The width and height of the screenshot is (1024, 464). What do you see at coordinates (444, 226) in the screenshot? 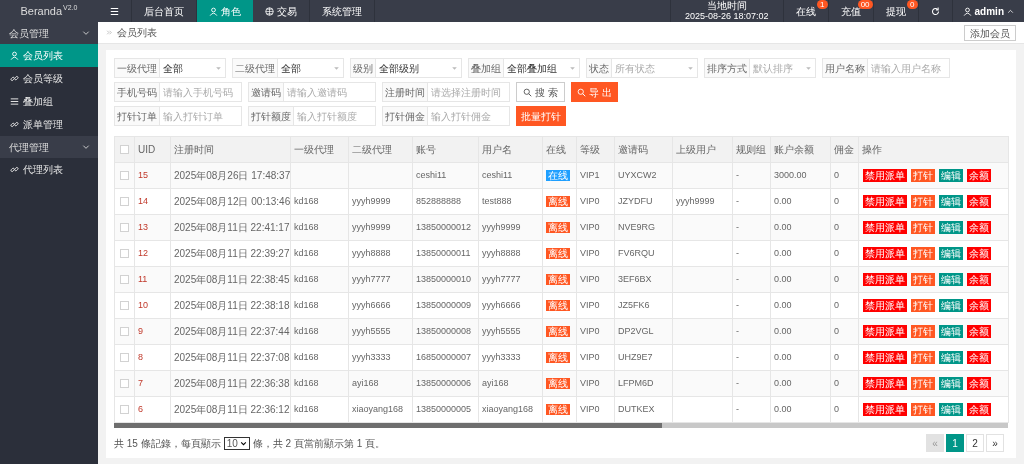
I see `table-cell: 13850000012` at bounding box center [444, 226].